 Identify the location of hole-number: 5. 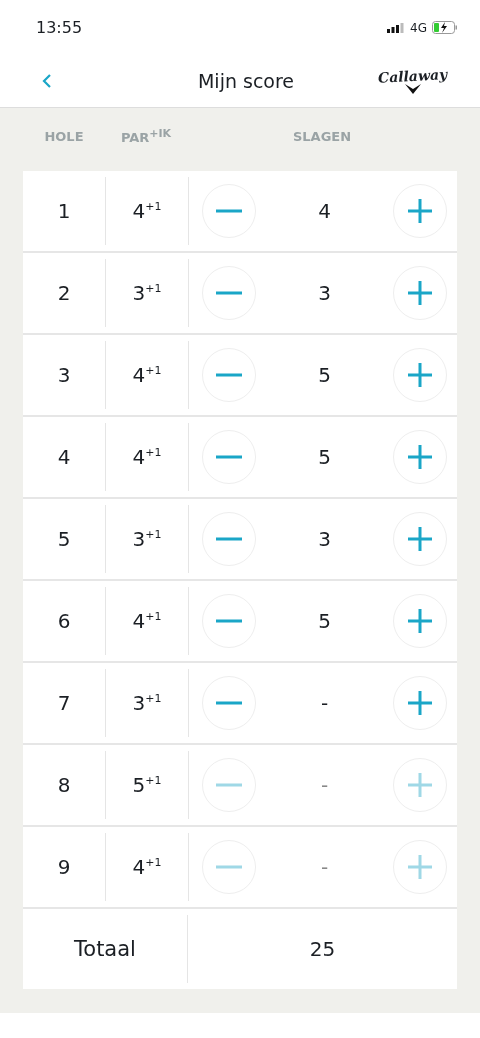
(64, 539).